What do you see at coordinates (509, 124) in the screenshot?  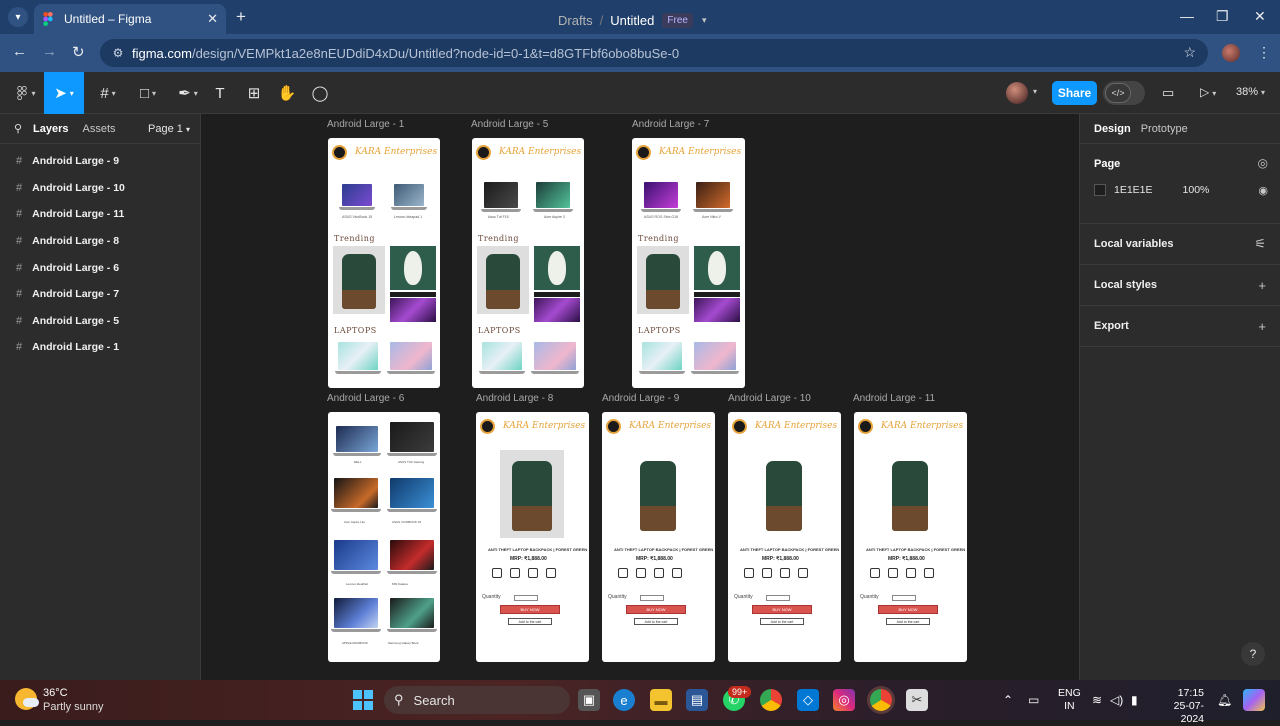 I see `frame-label: Android Large - 5` at bounding box center [509, 124].